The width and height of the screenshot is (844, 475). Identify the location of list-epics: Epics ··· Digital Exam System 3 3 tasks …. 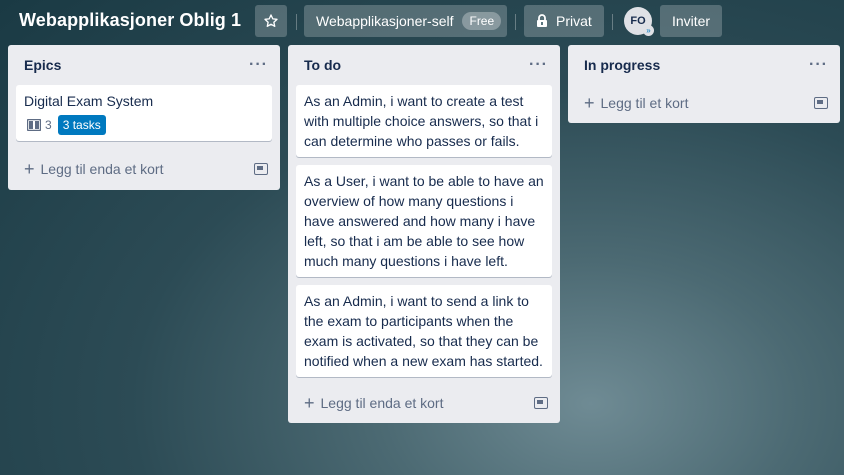
(144, 117).